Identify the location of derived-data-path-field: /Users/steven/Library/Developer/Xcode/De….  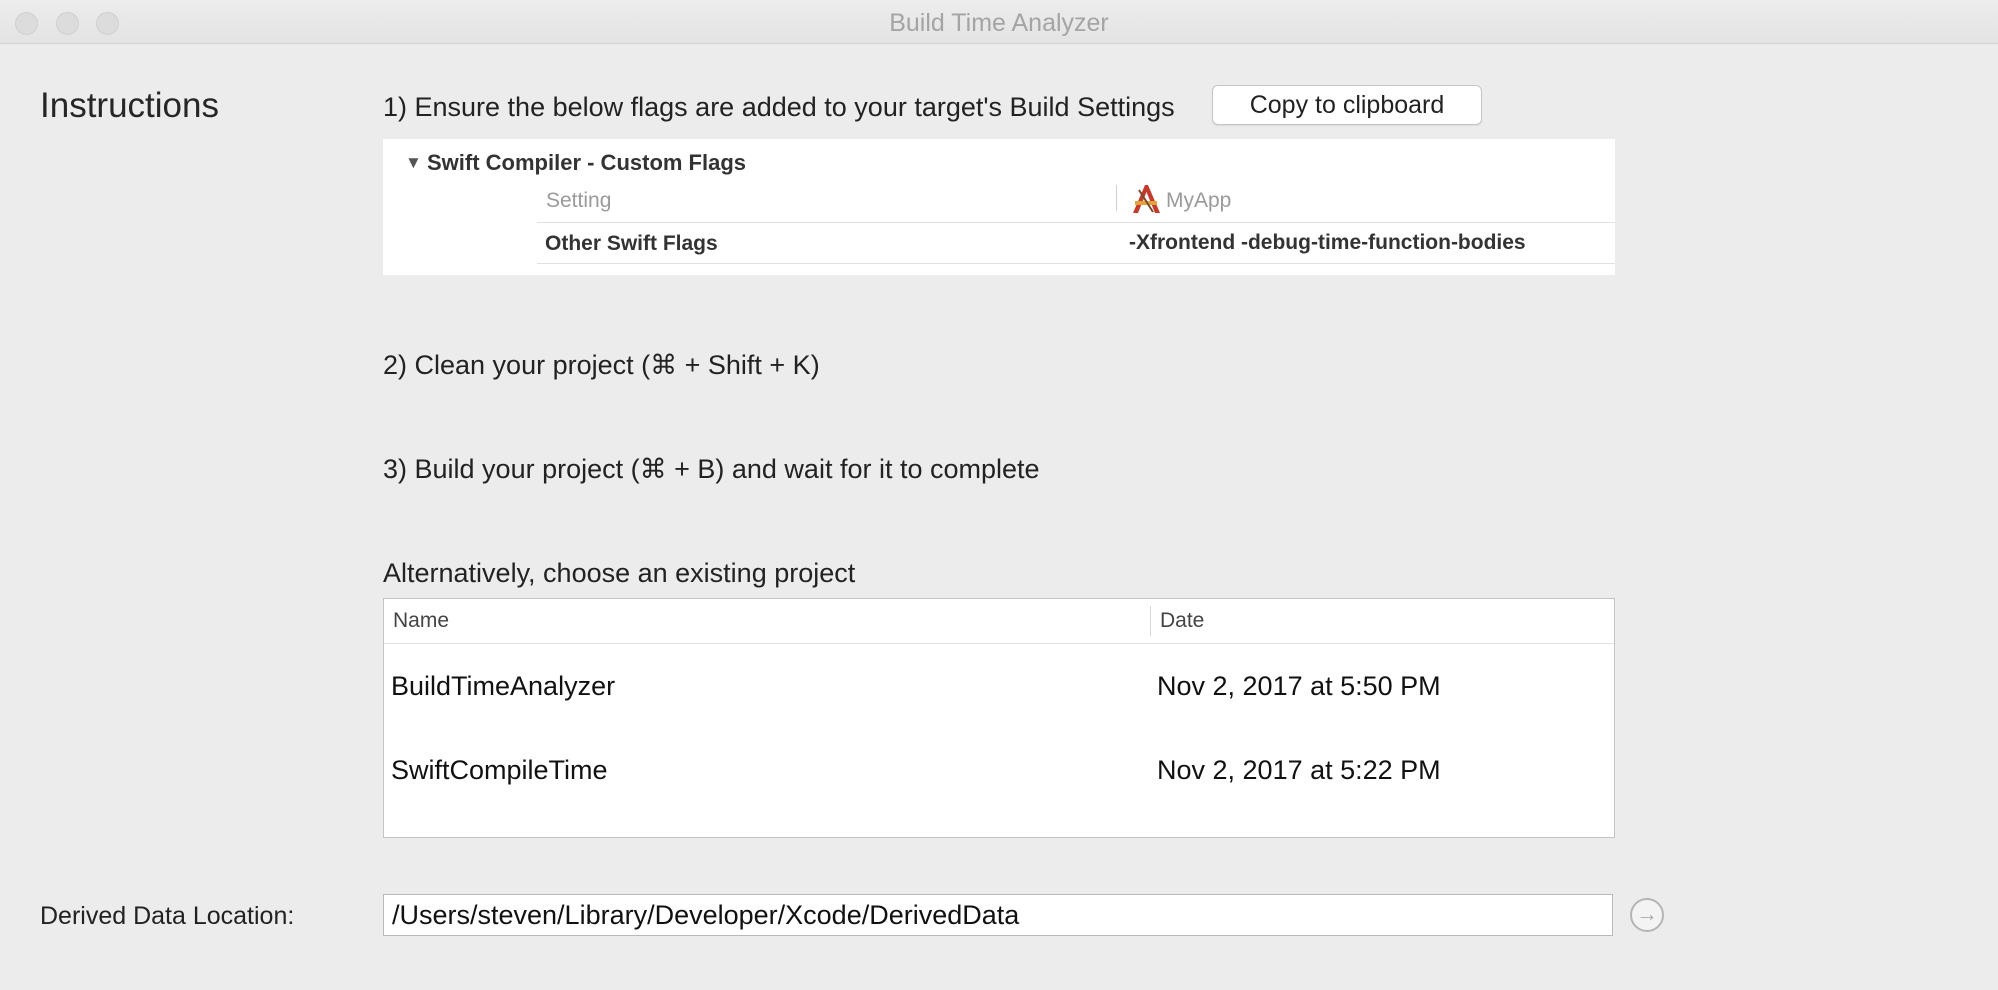
(998, 915).